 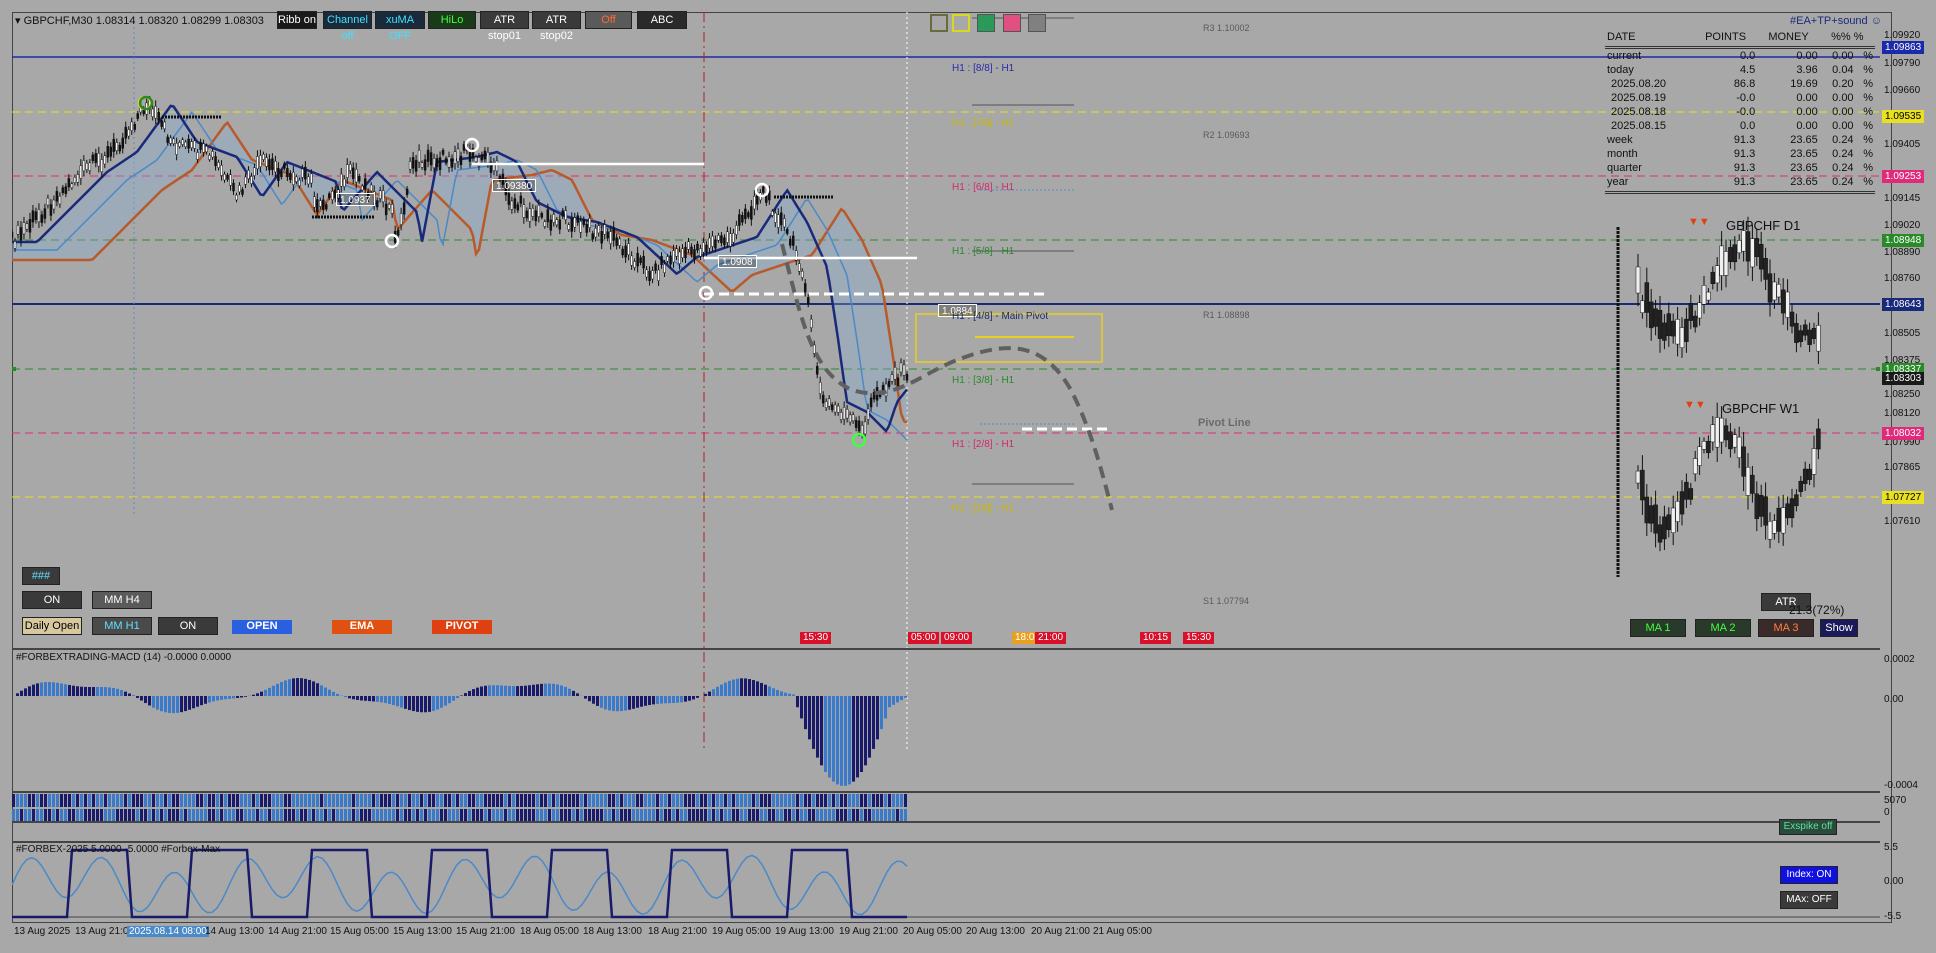 What do you see at coordinates (297, 20) in the screenshot?
I see `toolbar-button-ribb-on: Ribb on` at bounding box center [297, 20].